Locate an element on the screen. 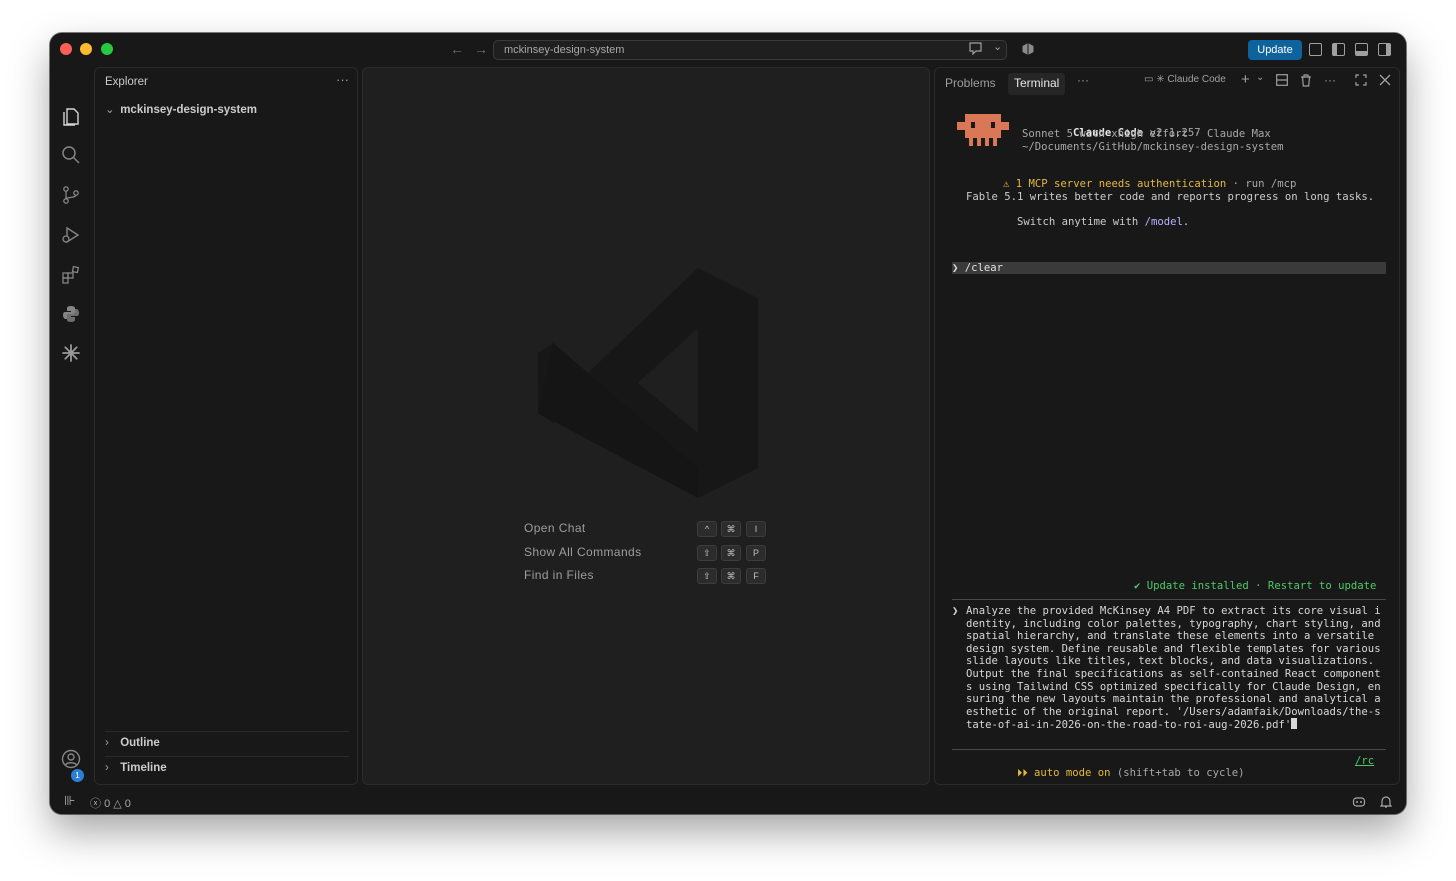 The width and height of the screenshot is (1456, 881). search-icon is located at coordinates (71, 156).